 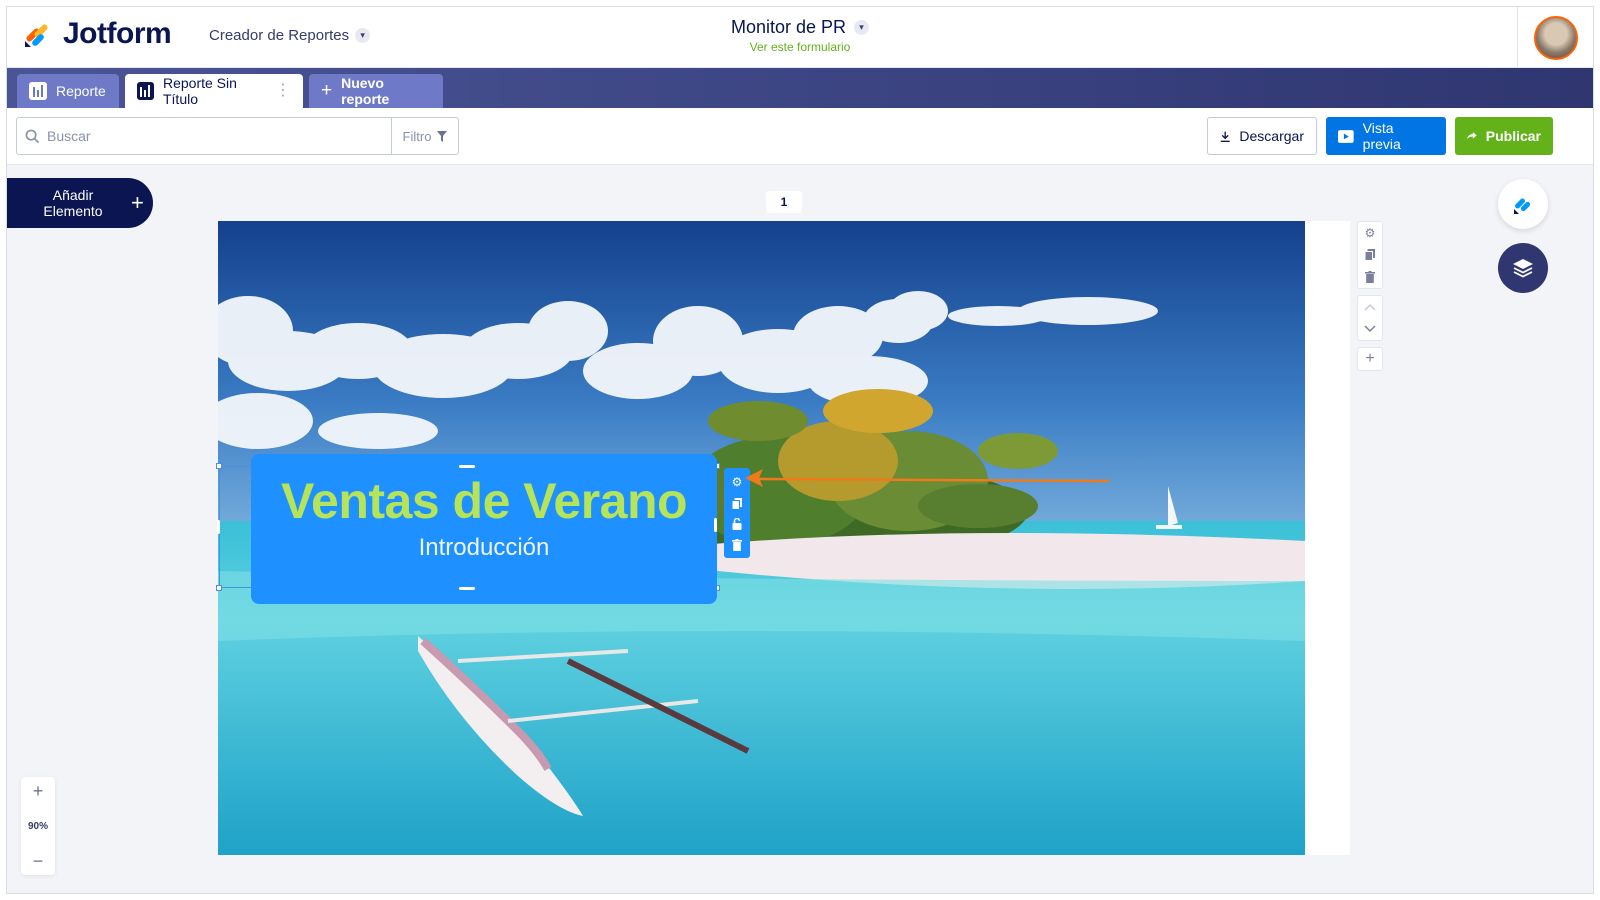 I want to click on form-selector: Monitor de PR ▾, so click(x=800, y=27).